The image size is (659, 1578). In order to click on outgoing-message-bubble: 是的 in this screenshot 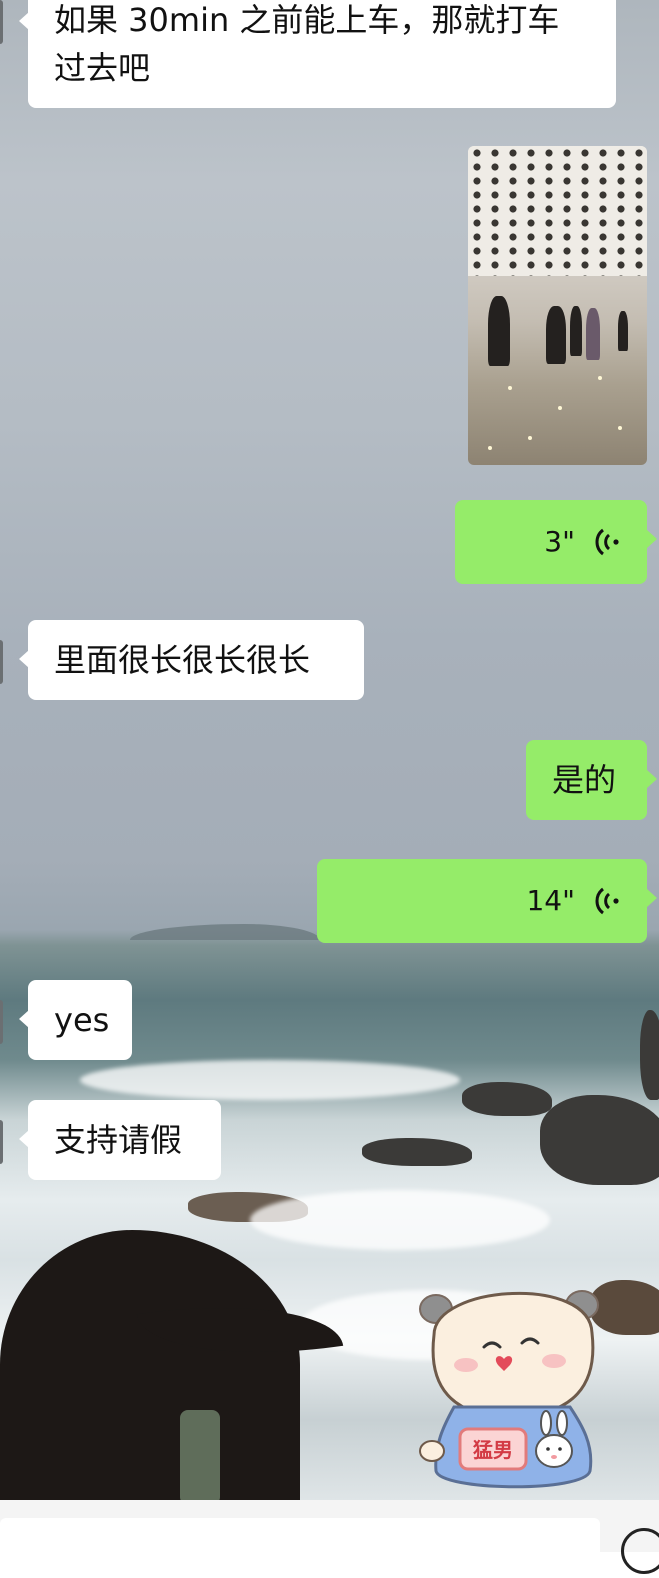, I will do `click(591, 780)`.